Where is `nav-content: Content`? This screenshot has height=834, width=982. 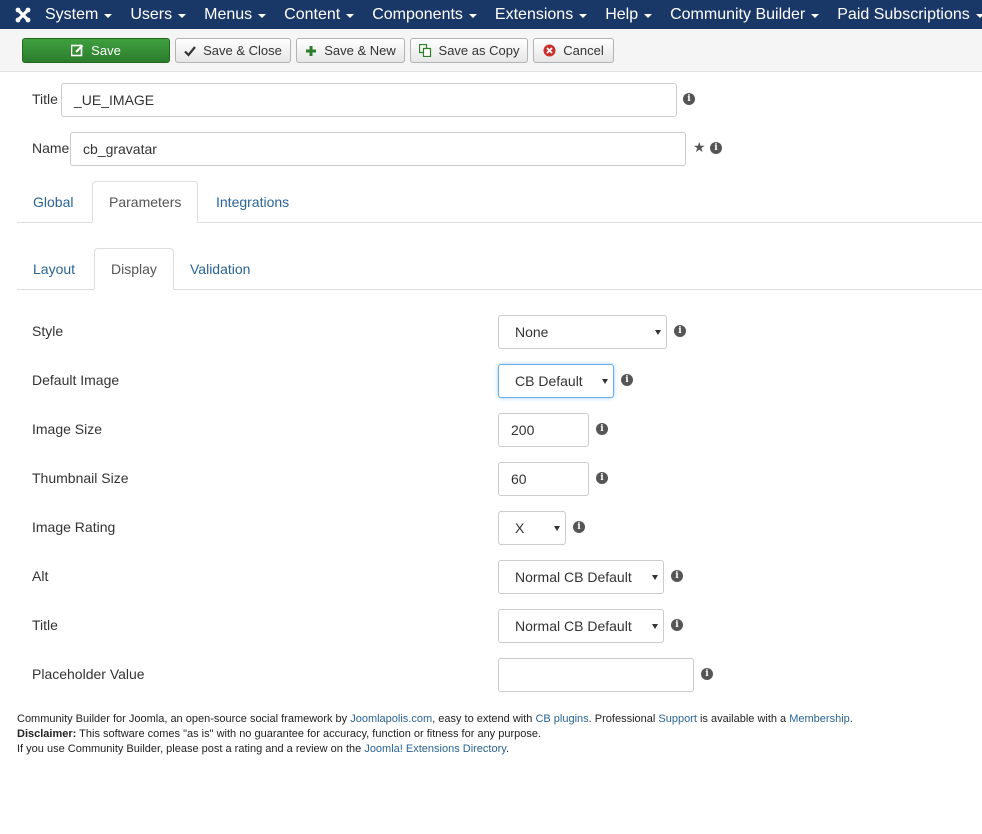 nav-content: Content is located at coordinates (319, 14).